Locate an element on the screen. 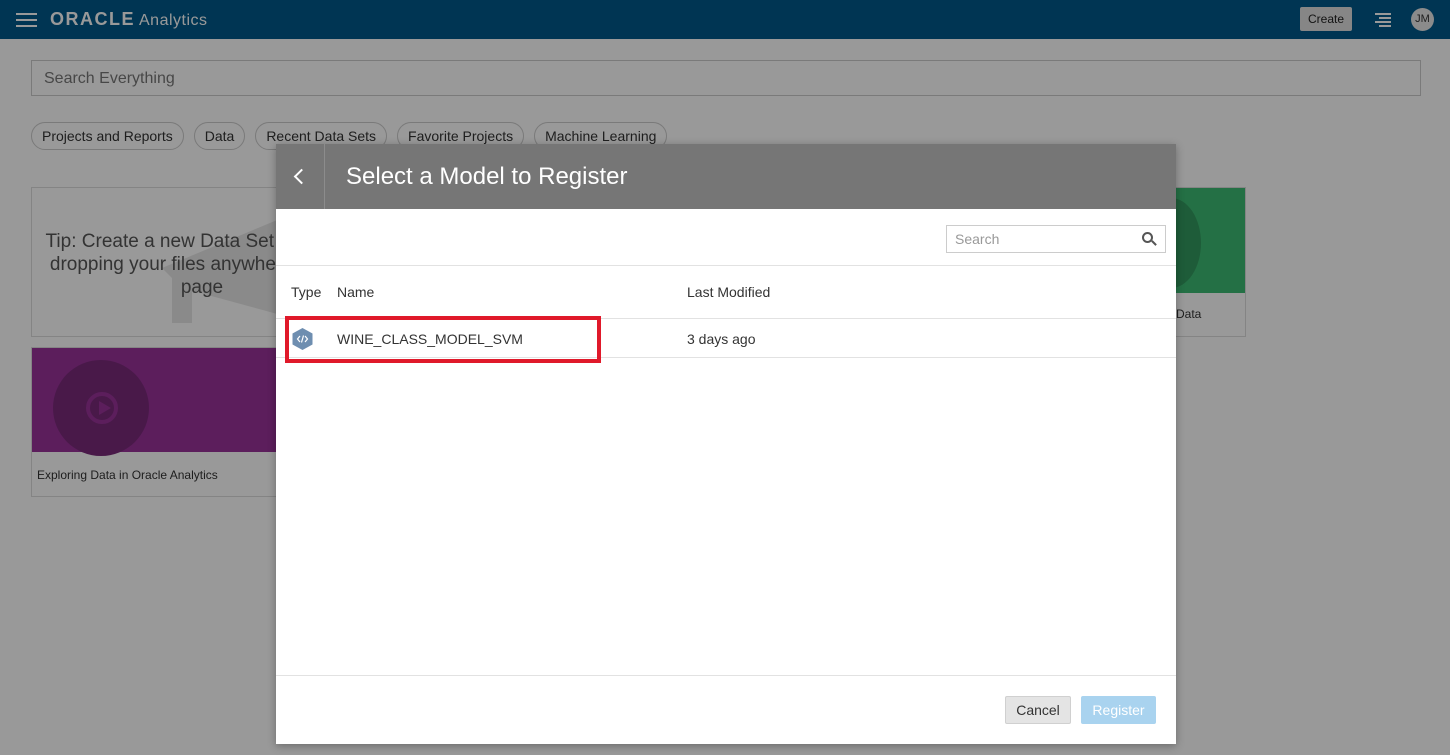 The height and width of the screenshot is (755, 1450). dialog-search-input is located at coordinates (1037, 239).